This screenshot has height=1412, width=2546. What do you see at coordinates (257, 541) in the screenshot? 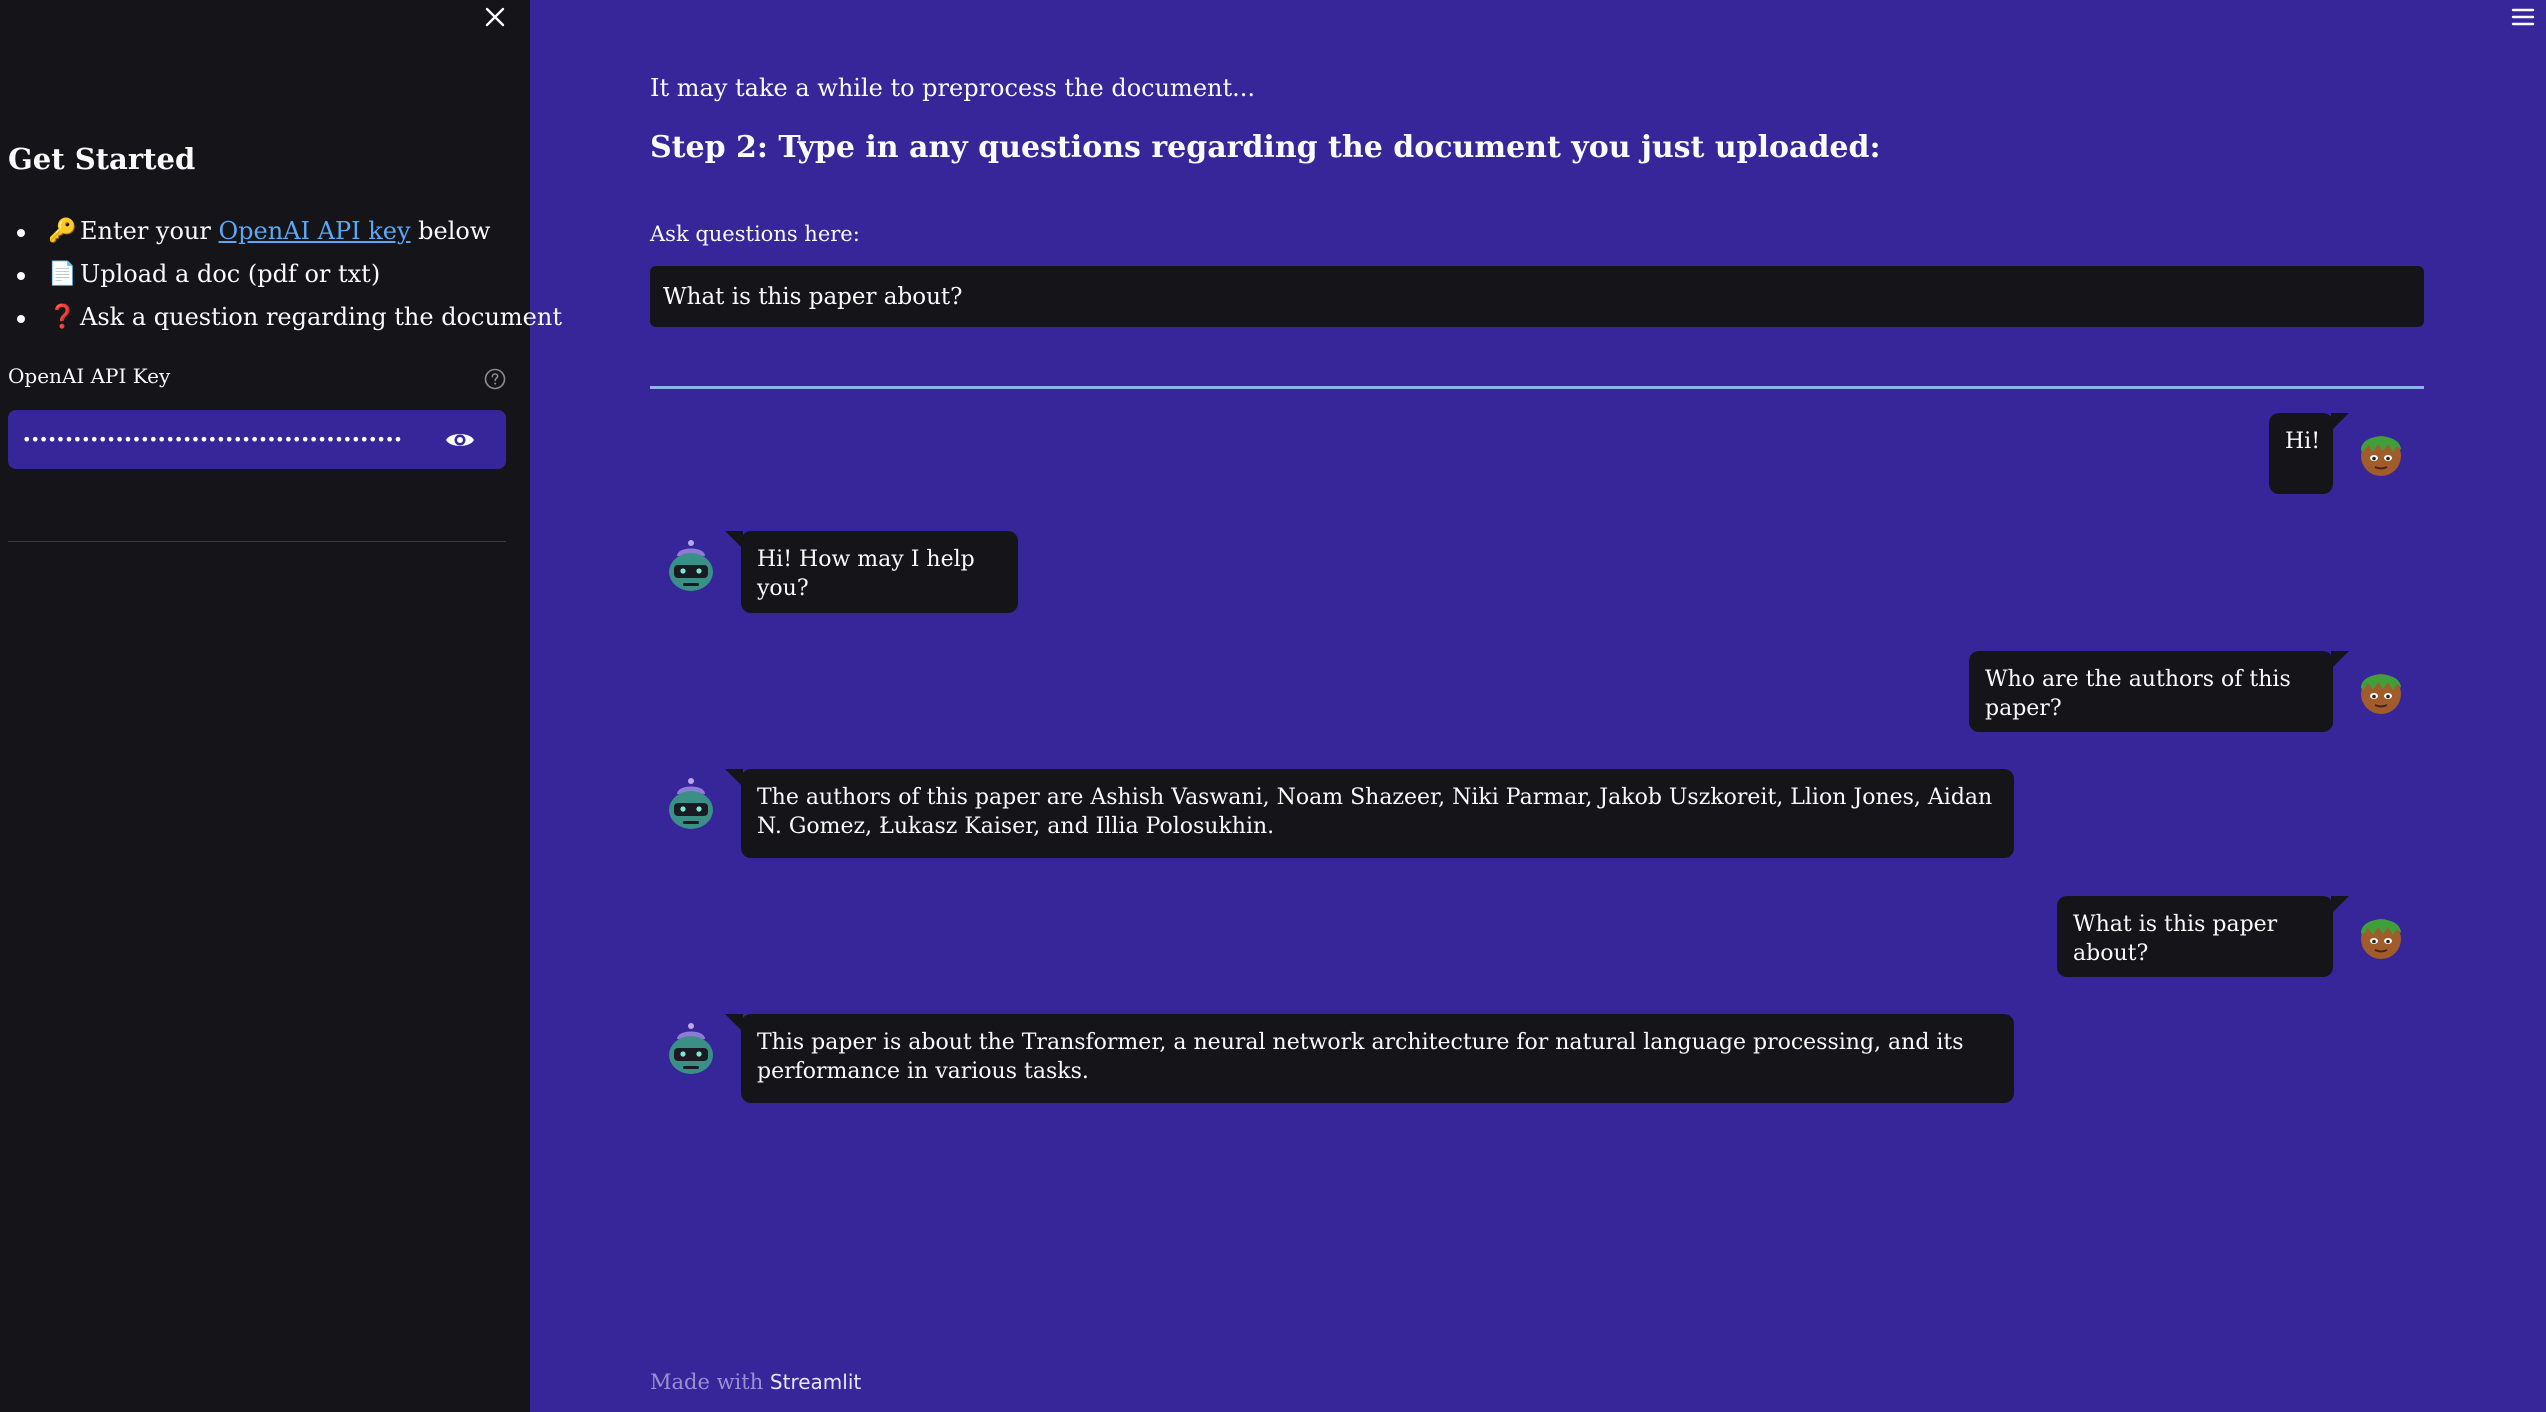
I see `sidebar-divider` at bounding box center [257, 541].